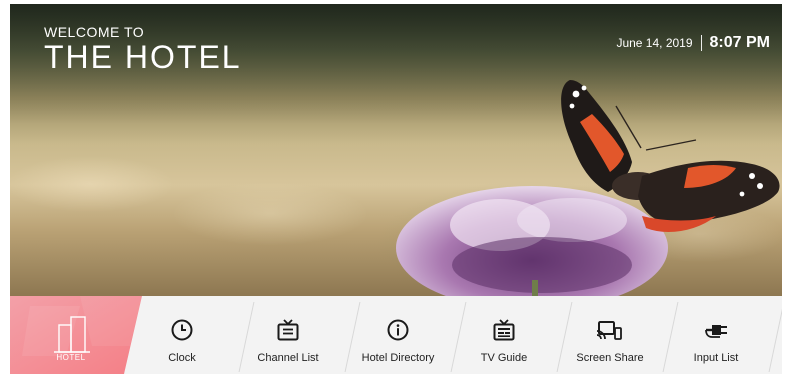 The image size is (792, 378). Describe the element at coordinates (504, 358) in the screenshot. I see `menu-label-tv-guide: TV Guide` at that location.